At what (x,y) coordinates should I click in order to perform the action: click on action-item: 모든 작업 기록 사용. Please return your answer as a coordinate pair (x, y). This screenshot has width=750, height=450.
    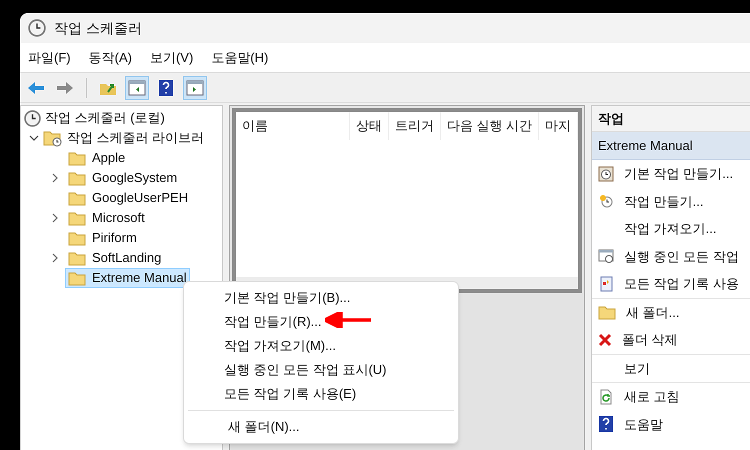
    Looking at the image, I should click on (671, 284).